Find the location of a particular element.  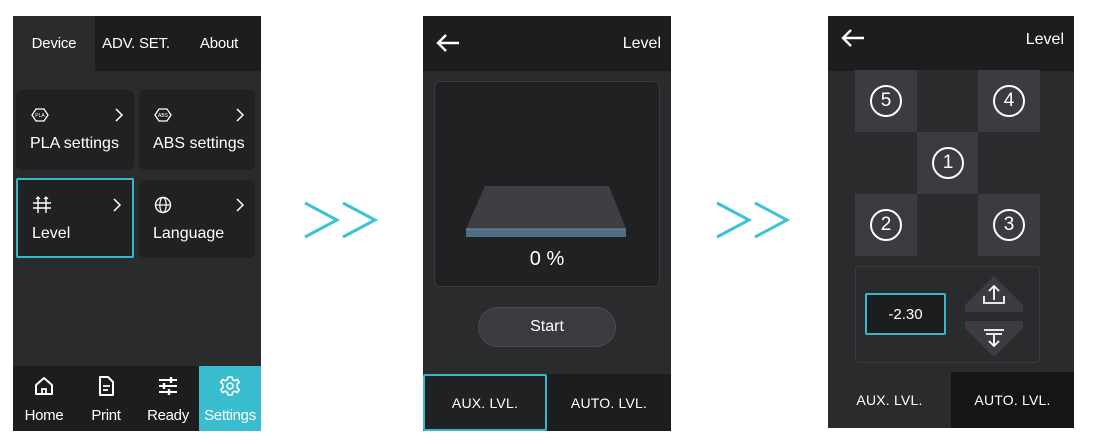

leveling-progress-panel: 0 % is located at coordinates (547, 184).